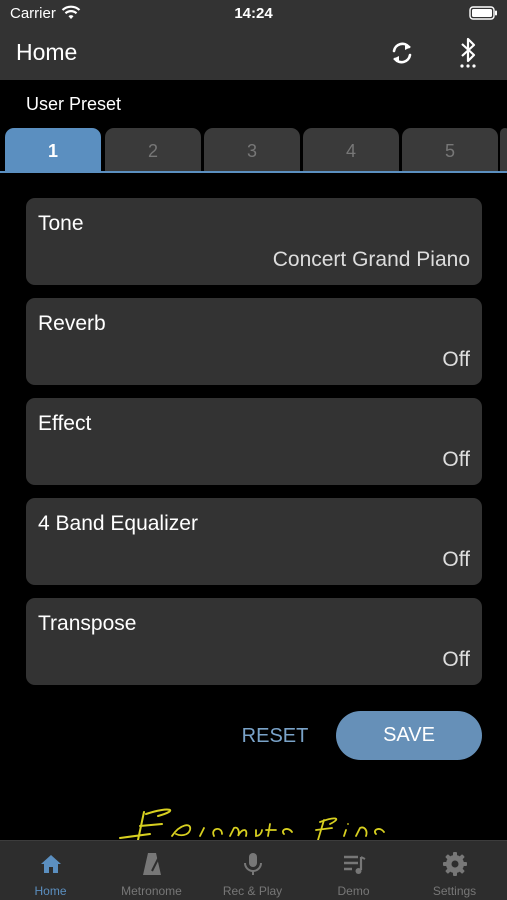 The image size is (507, 900). What do you see at coordinates (74, 104) in the screenshot?
I see `user-preset-label: User Preset` at bounding box center [74, 104].